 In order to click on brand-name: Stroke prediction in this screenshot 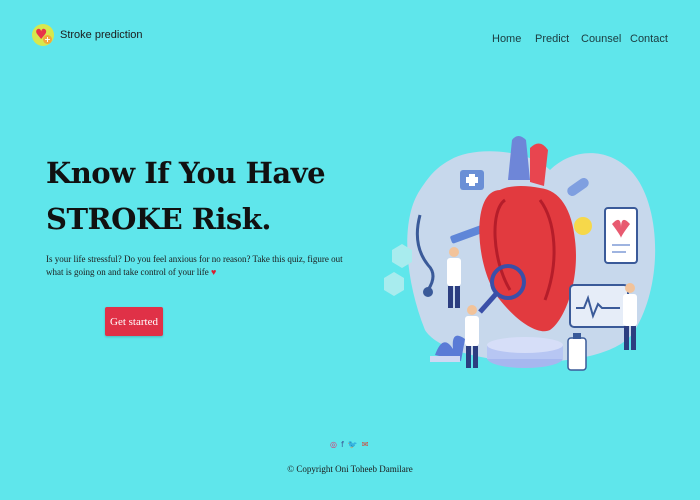, I will do `click(101, 35)`.